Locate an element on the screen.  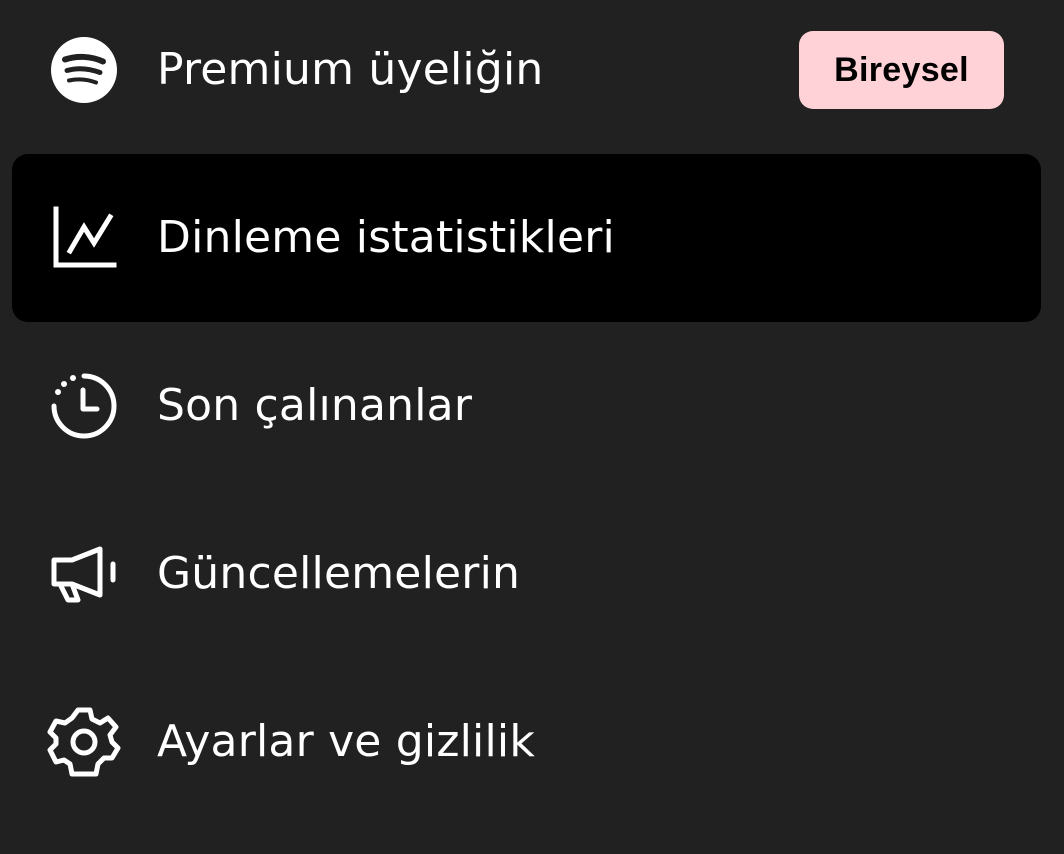
gear-icon is located at coordinates (84, 742).